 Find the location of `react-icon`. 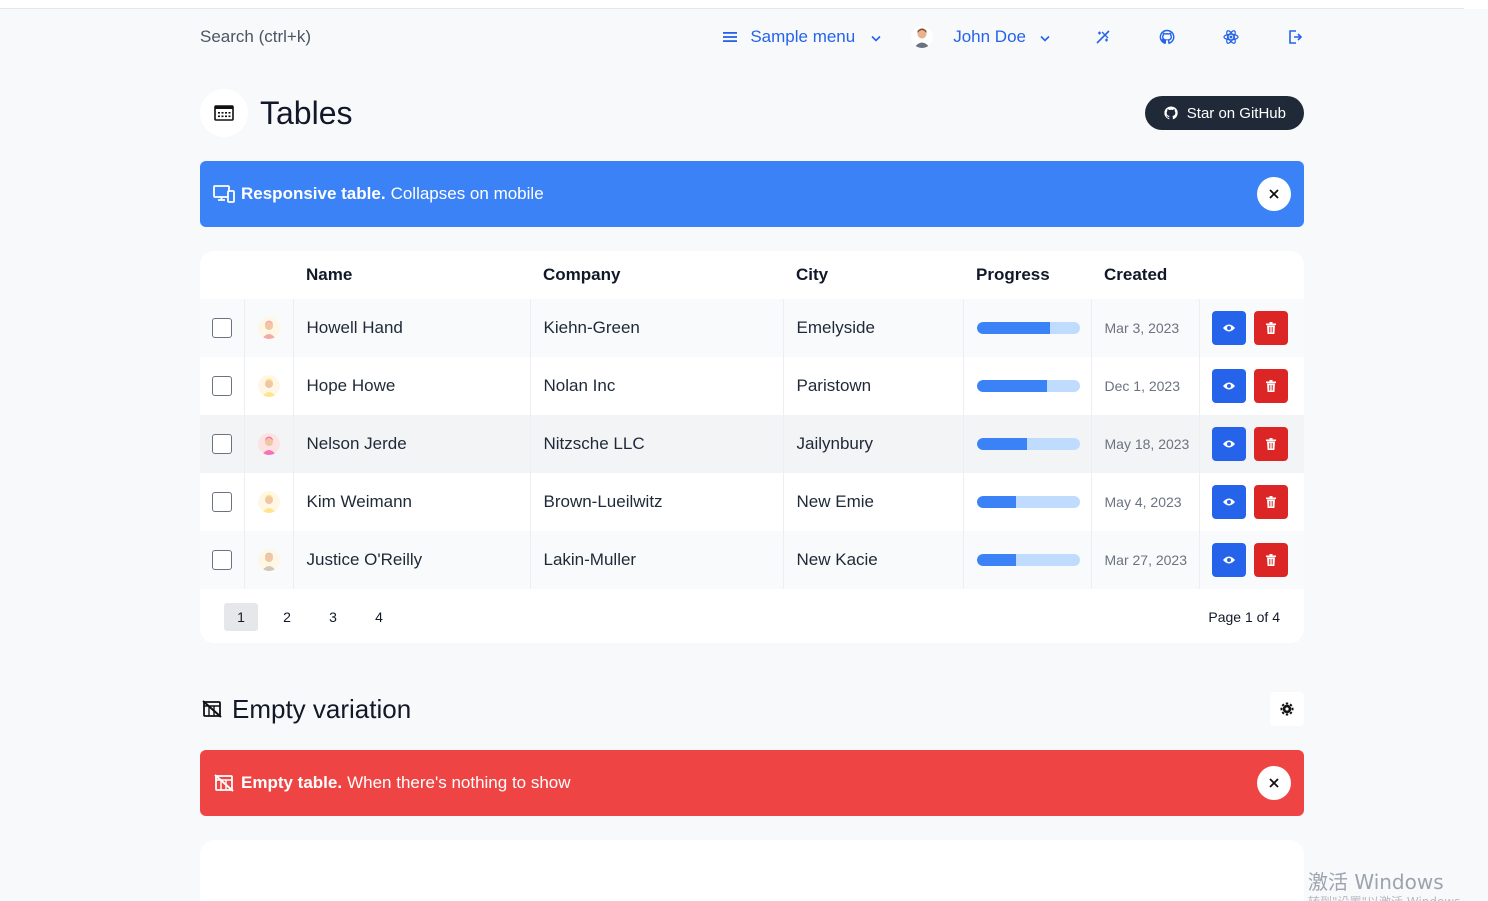

react-icon is located at coordinates (1231, 37).